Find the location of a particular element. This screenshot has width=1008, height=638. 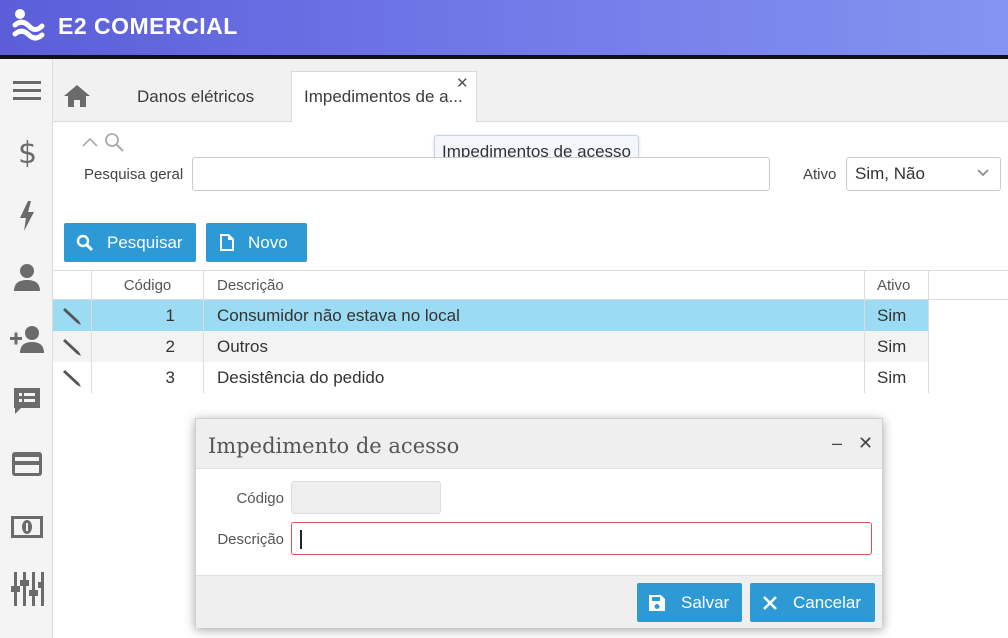

search-button: Pesquisar is located at coordinates (130, 242).